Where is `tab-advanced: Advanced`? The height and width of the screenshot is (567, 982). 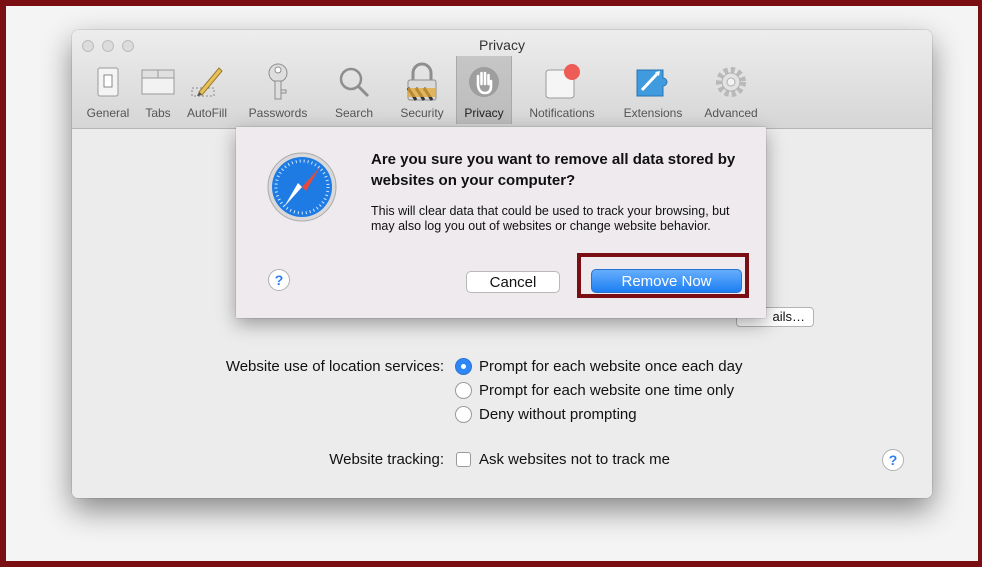
tab-advanced: Advanced is located at coordinates (731, 90).